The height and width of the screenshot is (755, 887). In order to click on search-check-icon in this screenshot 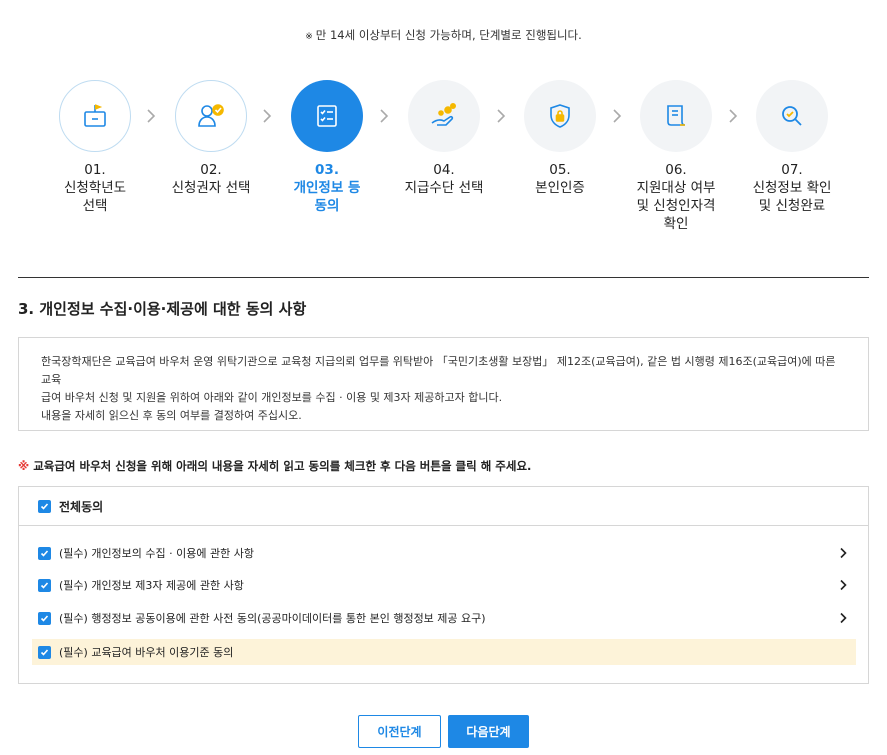, I will do `click(792, 116)`.